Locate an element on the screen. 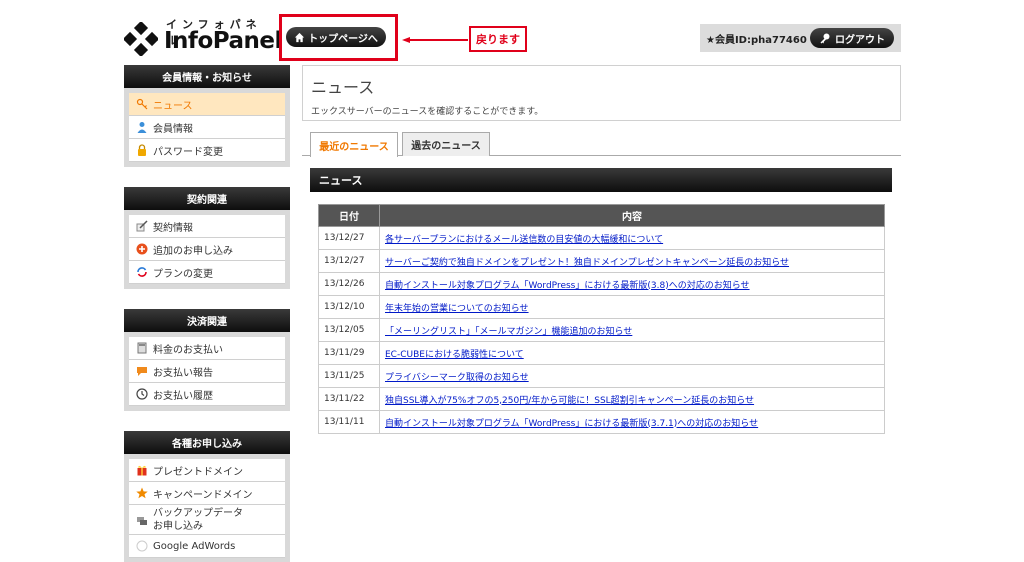 This screenshot has width=1024, height=562. back-callout: 戻ります is located at coordinates (498, 39).